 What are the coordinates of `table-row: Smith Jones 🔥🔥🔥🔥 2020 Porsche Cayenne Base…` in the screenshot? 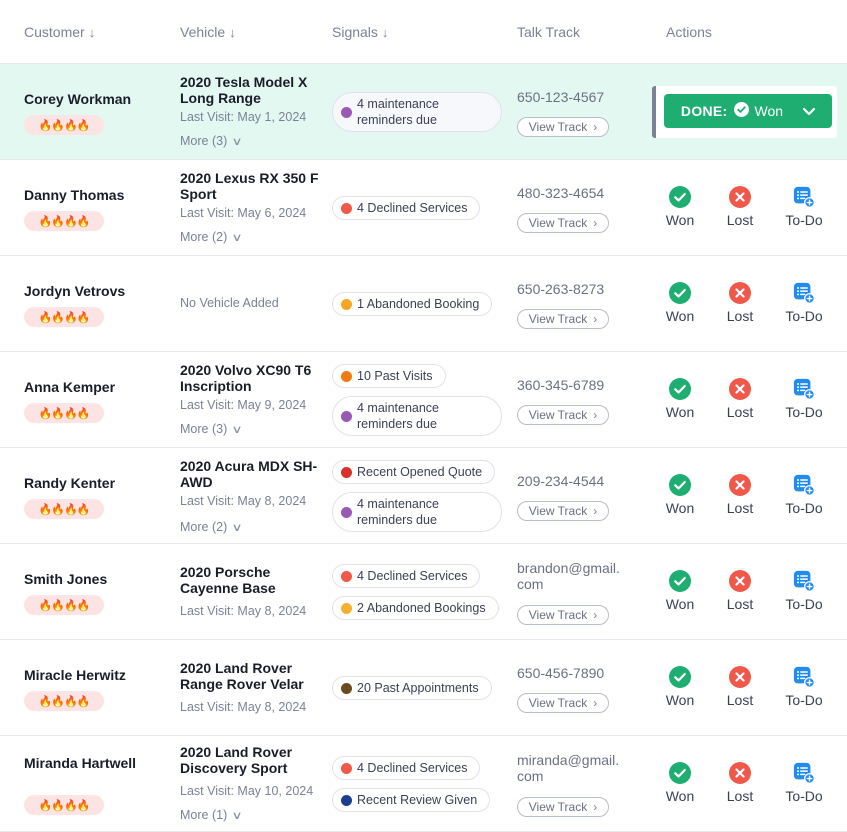 It's located at (423, 592).